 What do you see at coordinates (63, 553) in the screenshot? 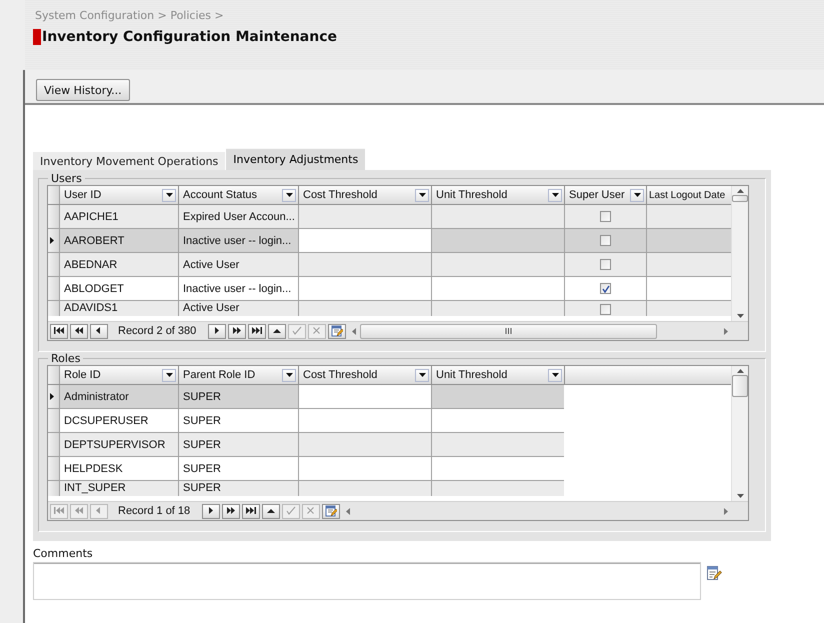
I see `comments-label: Comments` at bounding box center [63, 553].